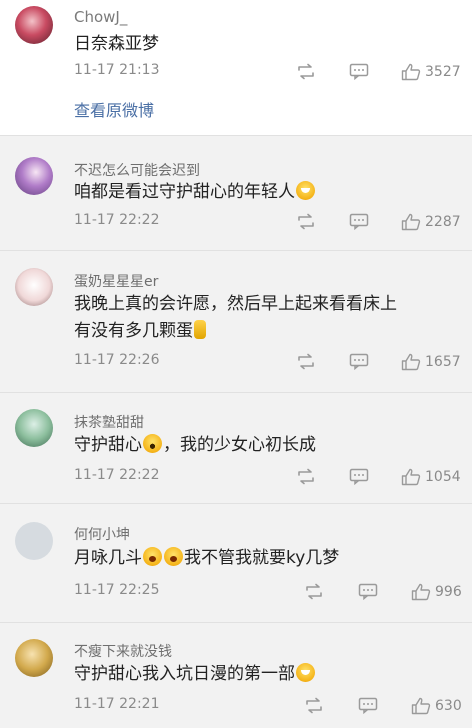 The height and width of the screenshot is (728, 472). I want to click on comment-username: ChowJ_, so click(100, 17).